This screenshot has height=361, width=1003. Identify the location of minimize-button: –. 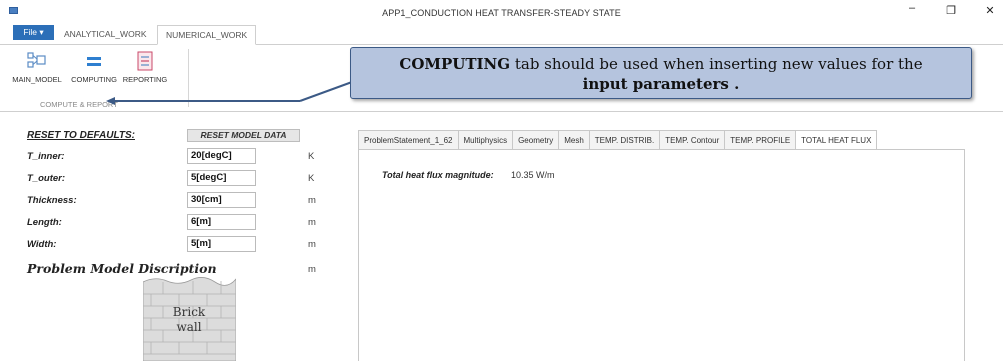
(912, 8).